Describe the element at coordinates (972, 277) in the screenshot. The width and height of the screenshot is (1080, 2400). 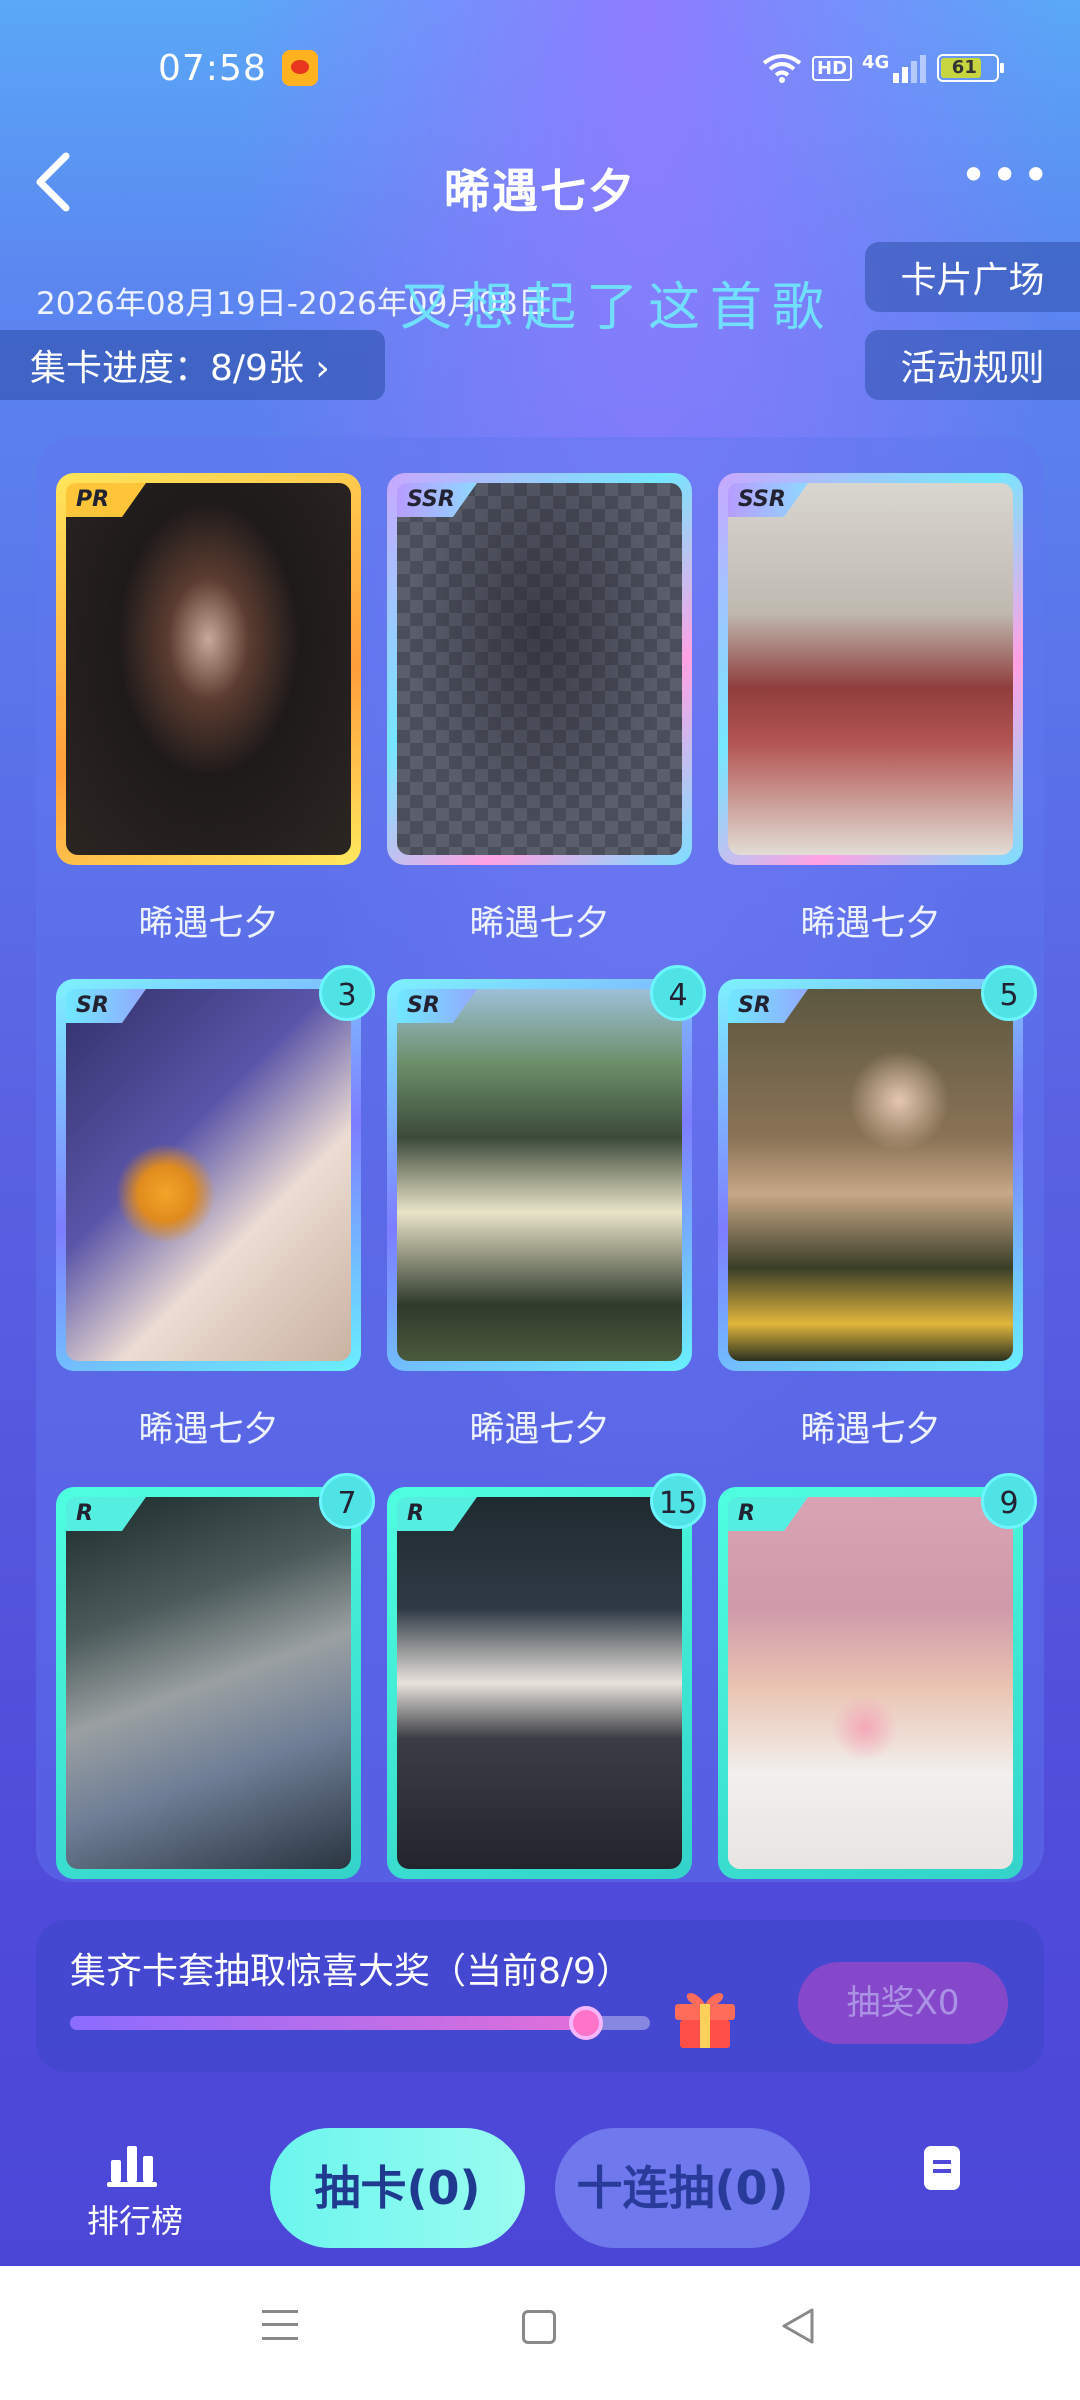
I see `card-square-button: 卡片广场` at that location.